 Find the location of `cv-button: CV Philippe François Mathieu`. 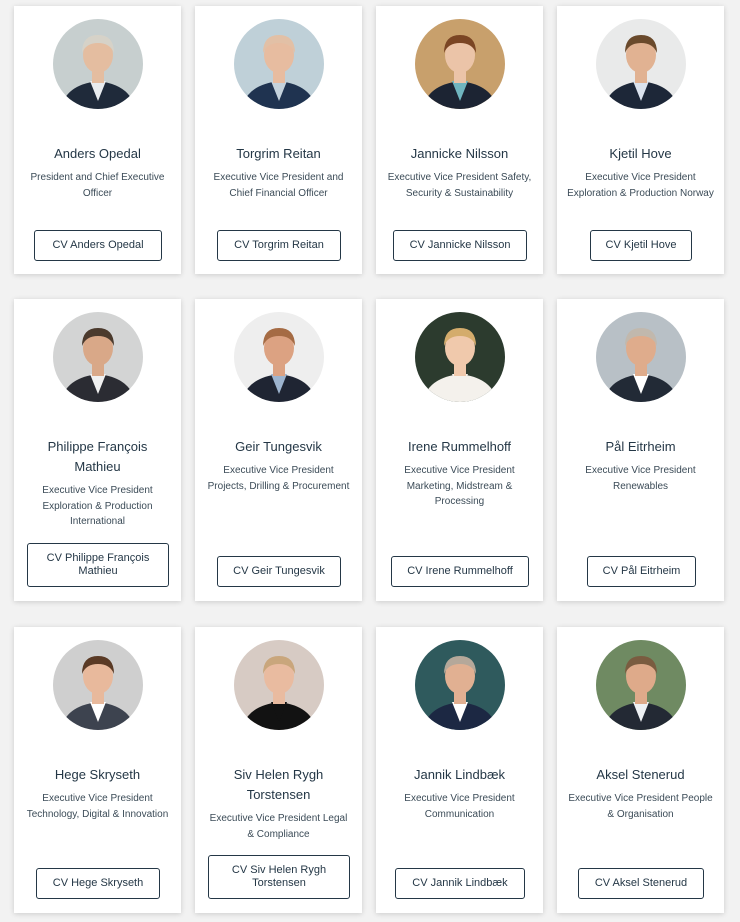

cv-button: CV Philippe François Mathieu is located at coordinates (98, 565).